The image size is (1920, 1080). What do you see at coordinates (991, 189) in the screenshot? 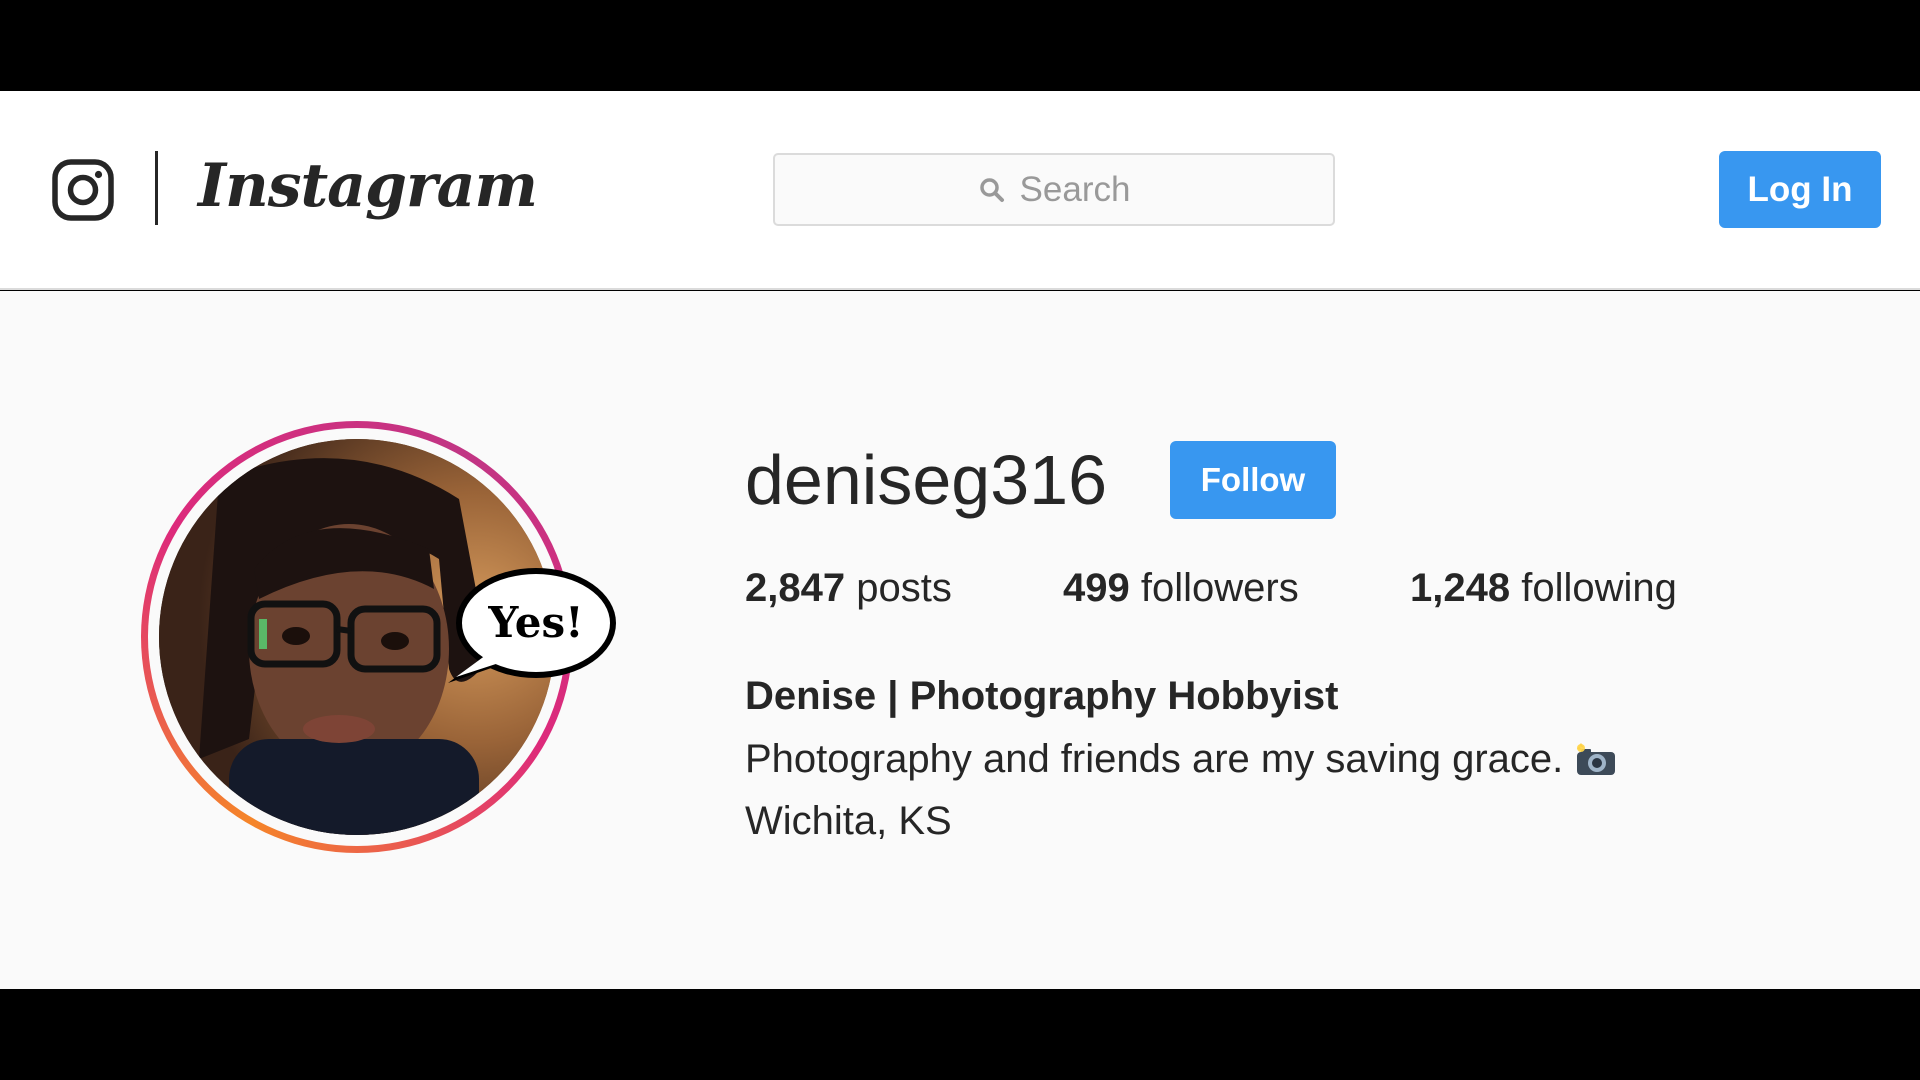
I see `search-icon` at bounding box center [991, 189].